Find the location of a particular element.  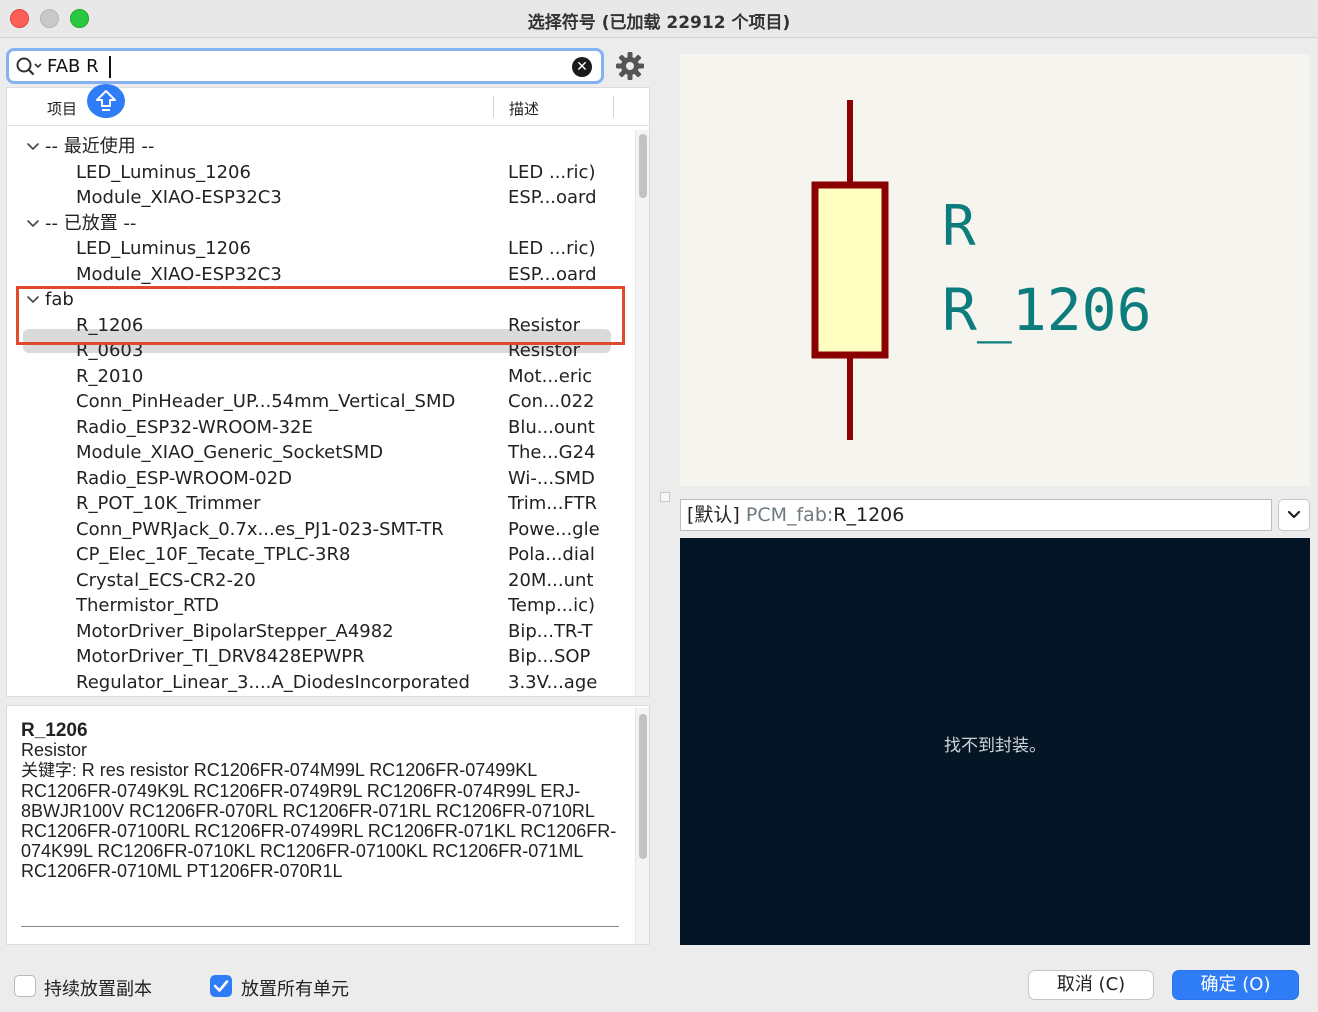

row-name: Radio_ESP-WROOM-02D is located at coordinates (184, 478).